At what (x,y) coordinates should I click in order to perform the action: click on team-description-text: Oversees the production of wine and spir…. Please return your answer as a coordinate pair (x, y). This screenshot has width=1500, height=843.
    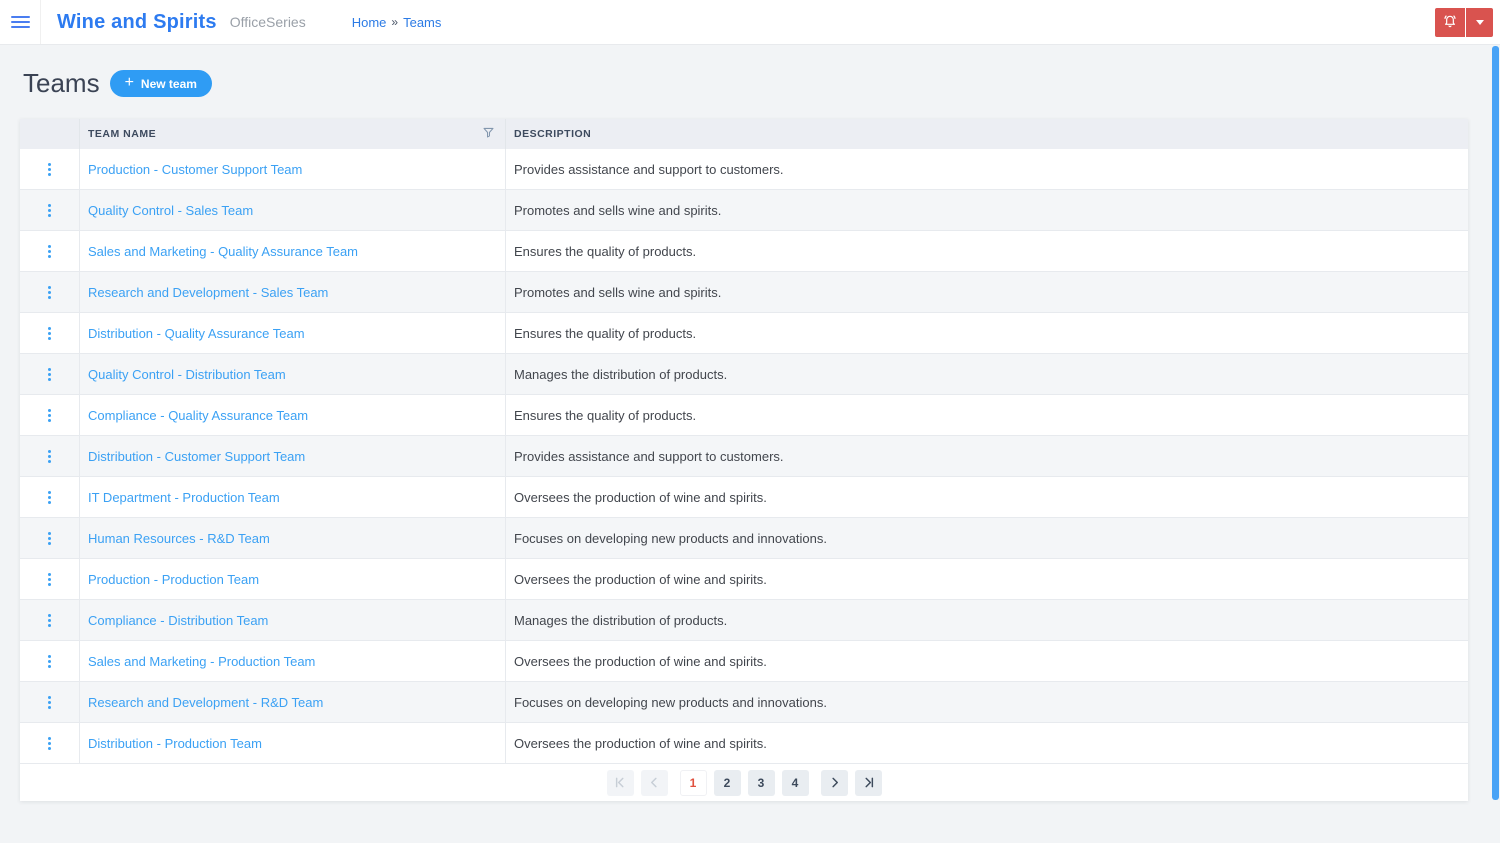
    Looking at the image, I should click on (640, 743).